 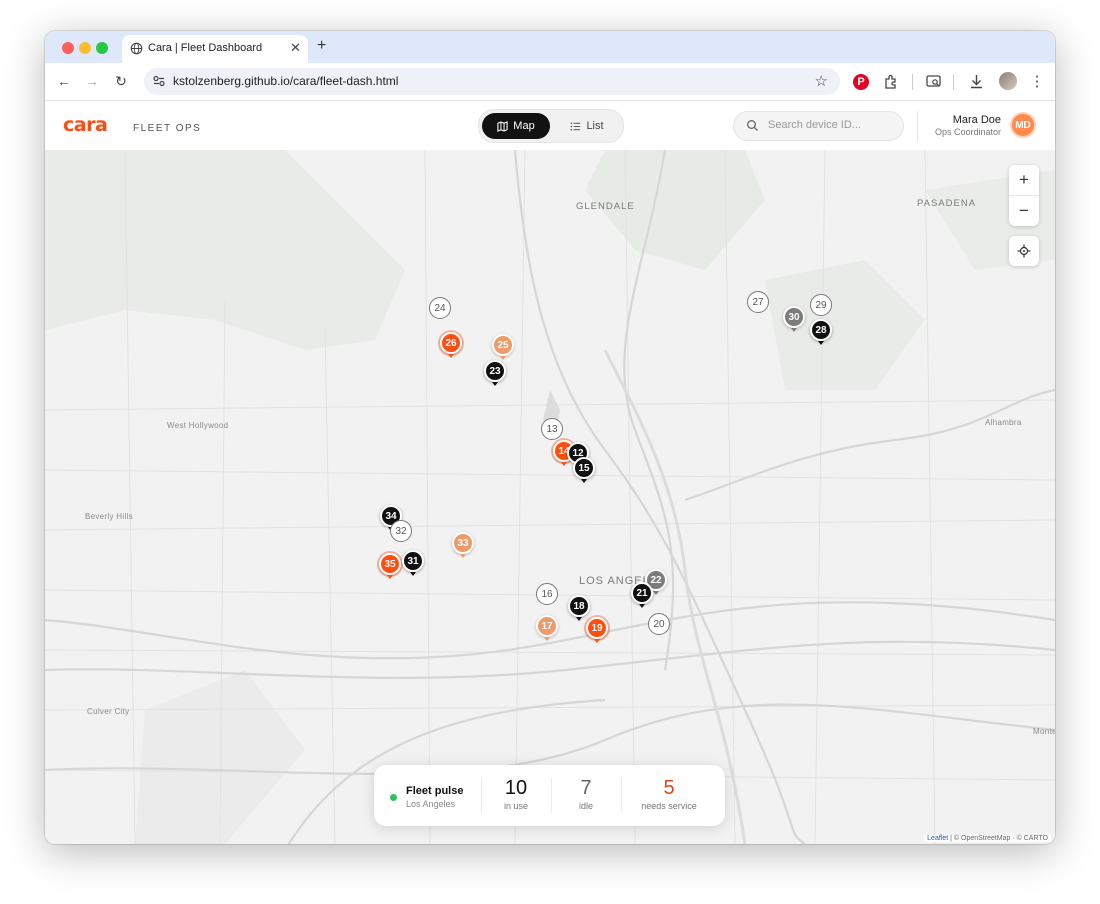 I want to click on map-view-button: Map, so click(x=516, y=126).